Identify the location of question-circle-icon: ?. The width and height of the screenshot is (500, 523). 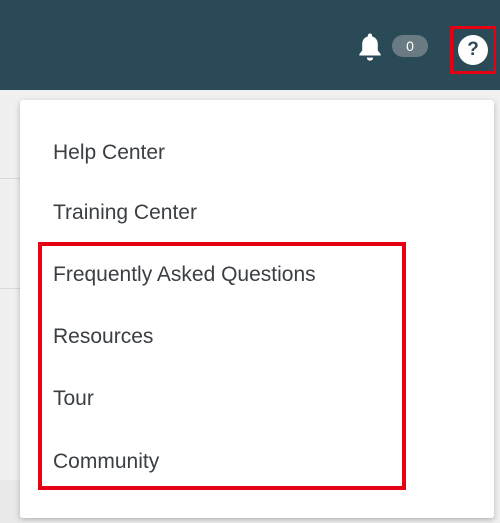
(473, 50).